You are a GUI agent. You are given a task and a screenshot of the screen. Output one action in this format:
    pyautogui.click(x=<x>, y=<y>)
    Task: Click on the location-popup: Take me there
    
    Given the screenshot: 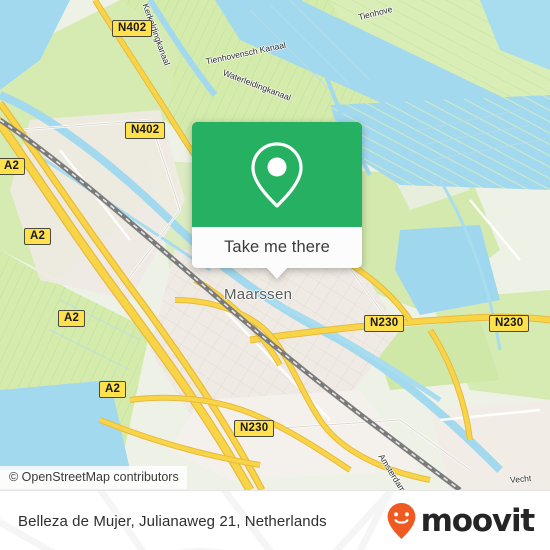 What is the action you would take?
    pyautogui.click(x=277, y=200)
    